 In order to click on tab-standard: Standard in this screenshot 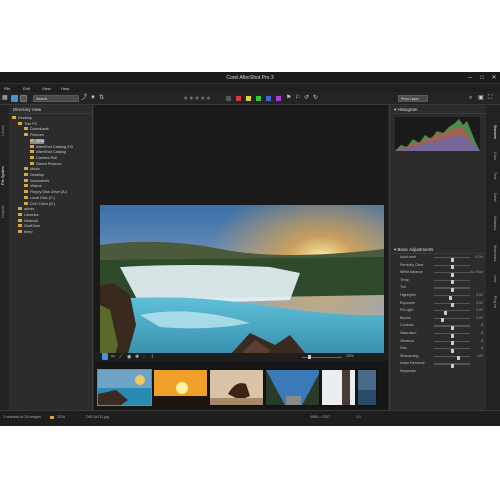, I will do `click(493, 131)`.